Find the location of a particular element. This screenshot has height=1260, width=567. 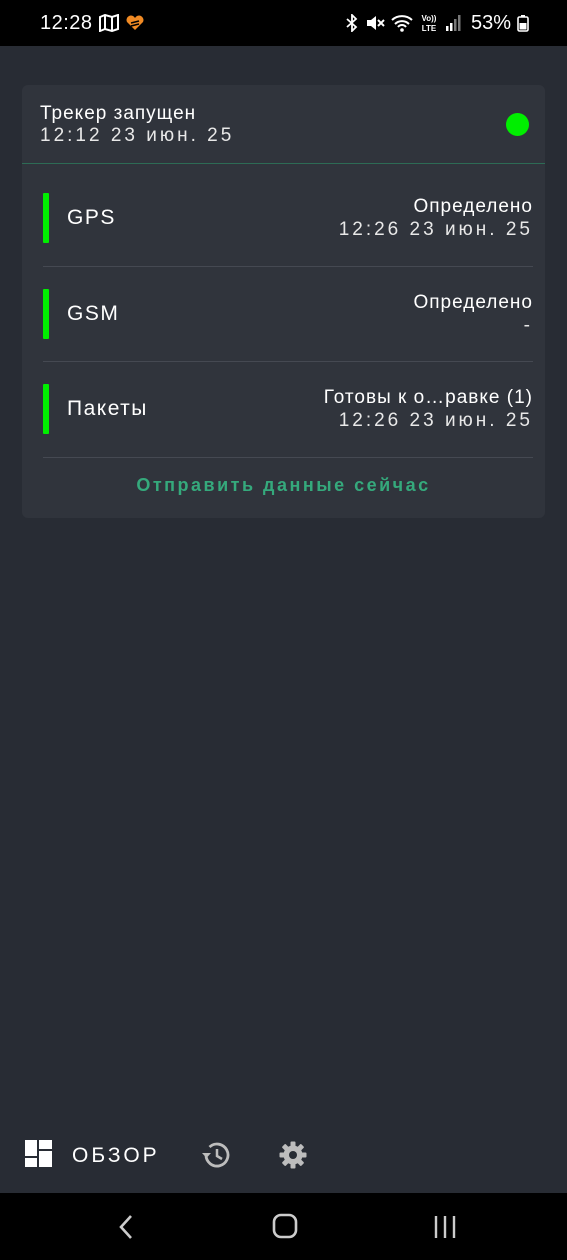

nav-history-tab is located at coordinates (216, 1157).